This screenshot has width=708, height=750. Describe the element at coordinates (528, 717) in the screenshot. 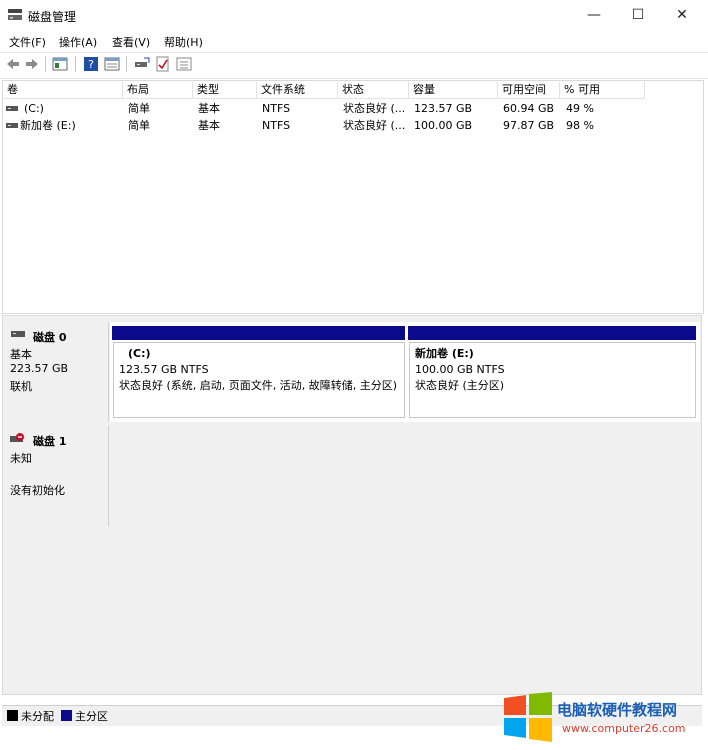

I see `windows-logo-icon` at that location.